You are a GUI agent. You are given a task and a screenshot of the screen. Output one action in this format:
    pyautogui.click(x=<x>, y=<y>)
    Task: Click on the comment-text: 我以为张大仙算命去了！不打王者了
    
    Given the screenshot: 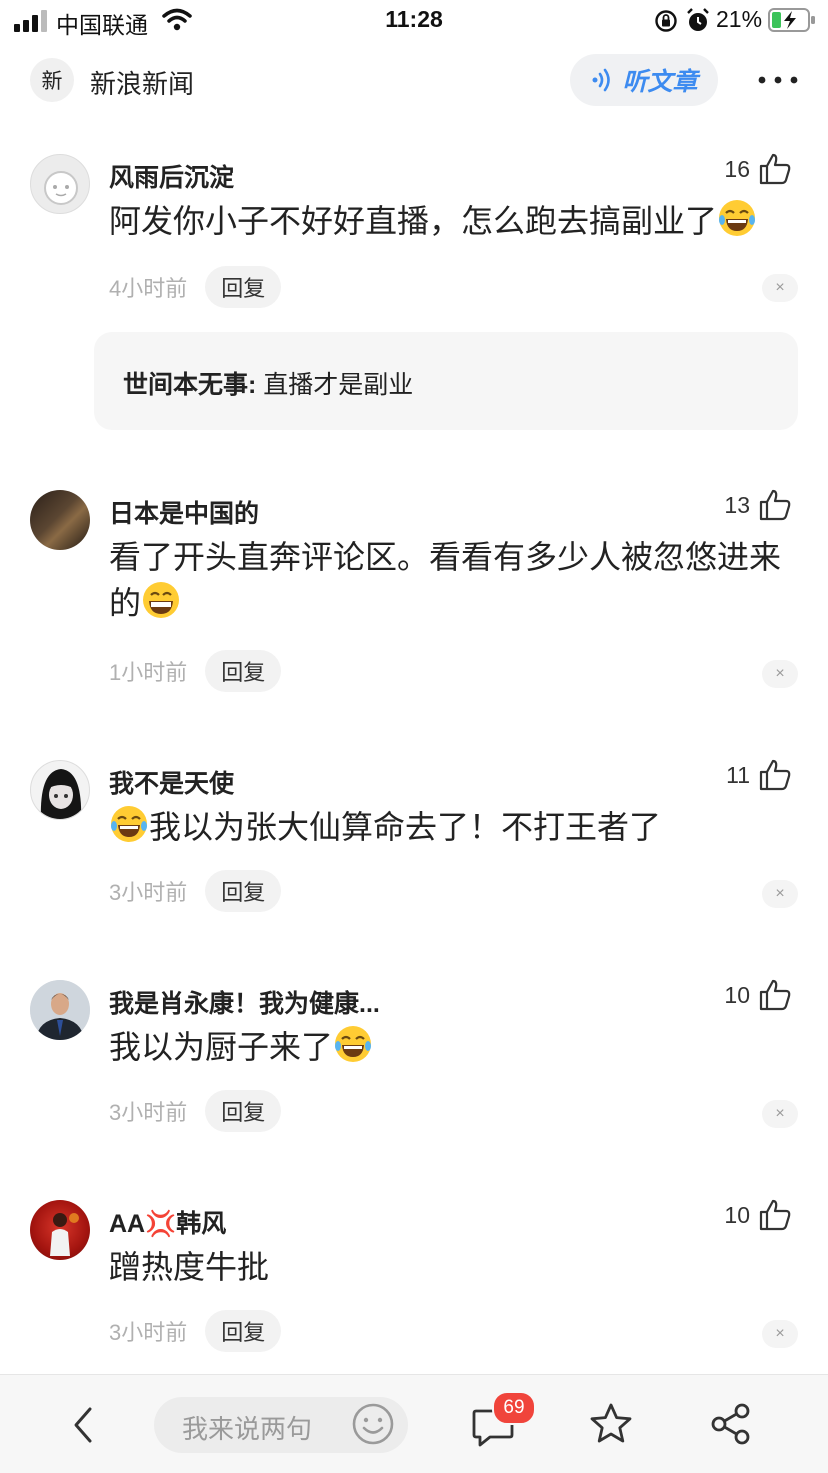 What is the action you would take?
    pyautogui.click(x=454, y=827)
    